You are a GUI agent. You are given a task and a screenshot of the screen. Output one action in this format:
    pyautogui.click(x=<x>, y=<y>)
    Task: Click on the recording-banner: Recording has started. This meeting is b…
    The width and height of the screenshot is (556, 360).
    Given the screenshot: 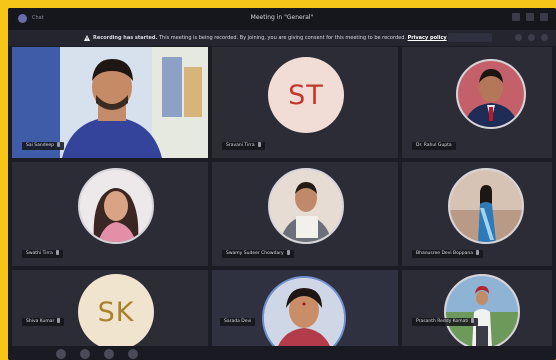 What is the action you would take?
    pyautogui.click(x=282, y=38)
    